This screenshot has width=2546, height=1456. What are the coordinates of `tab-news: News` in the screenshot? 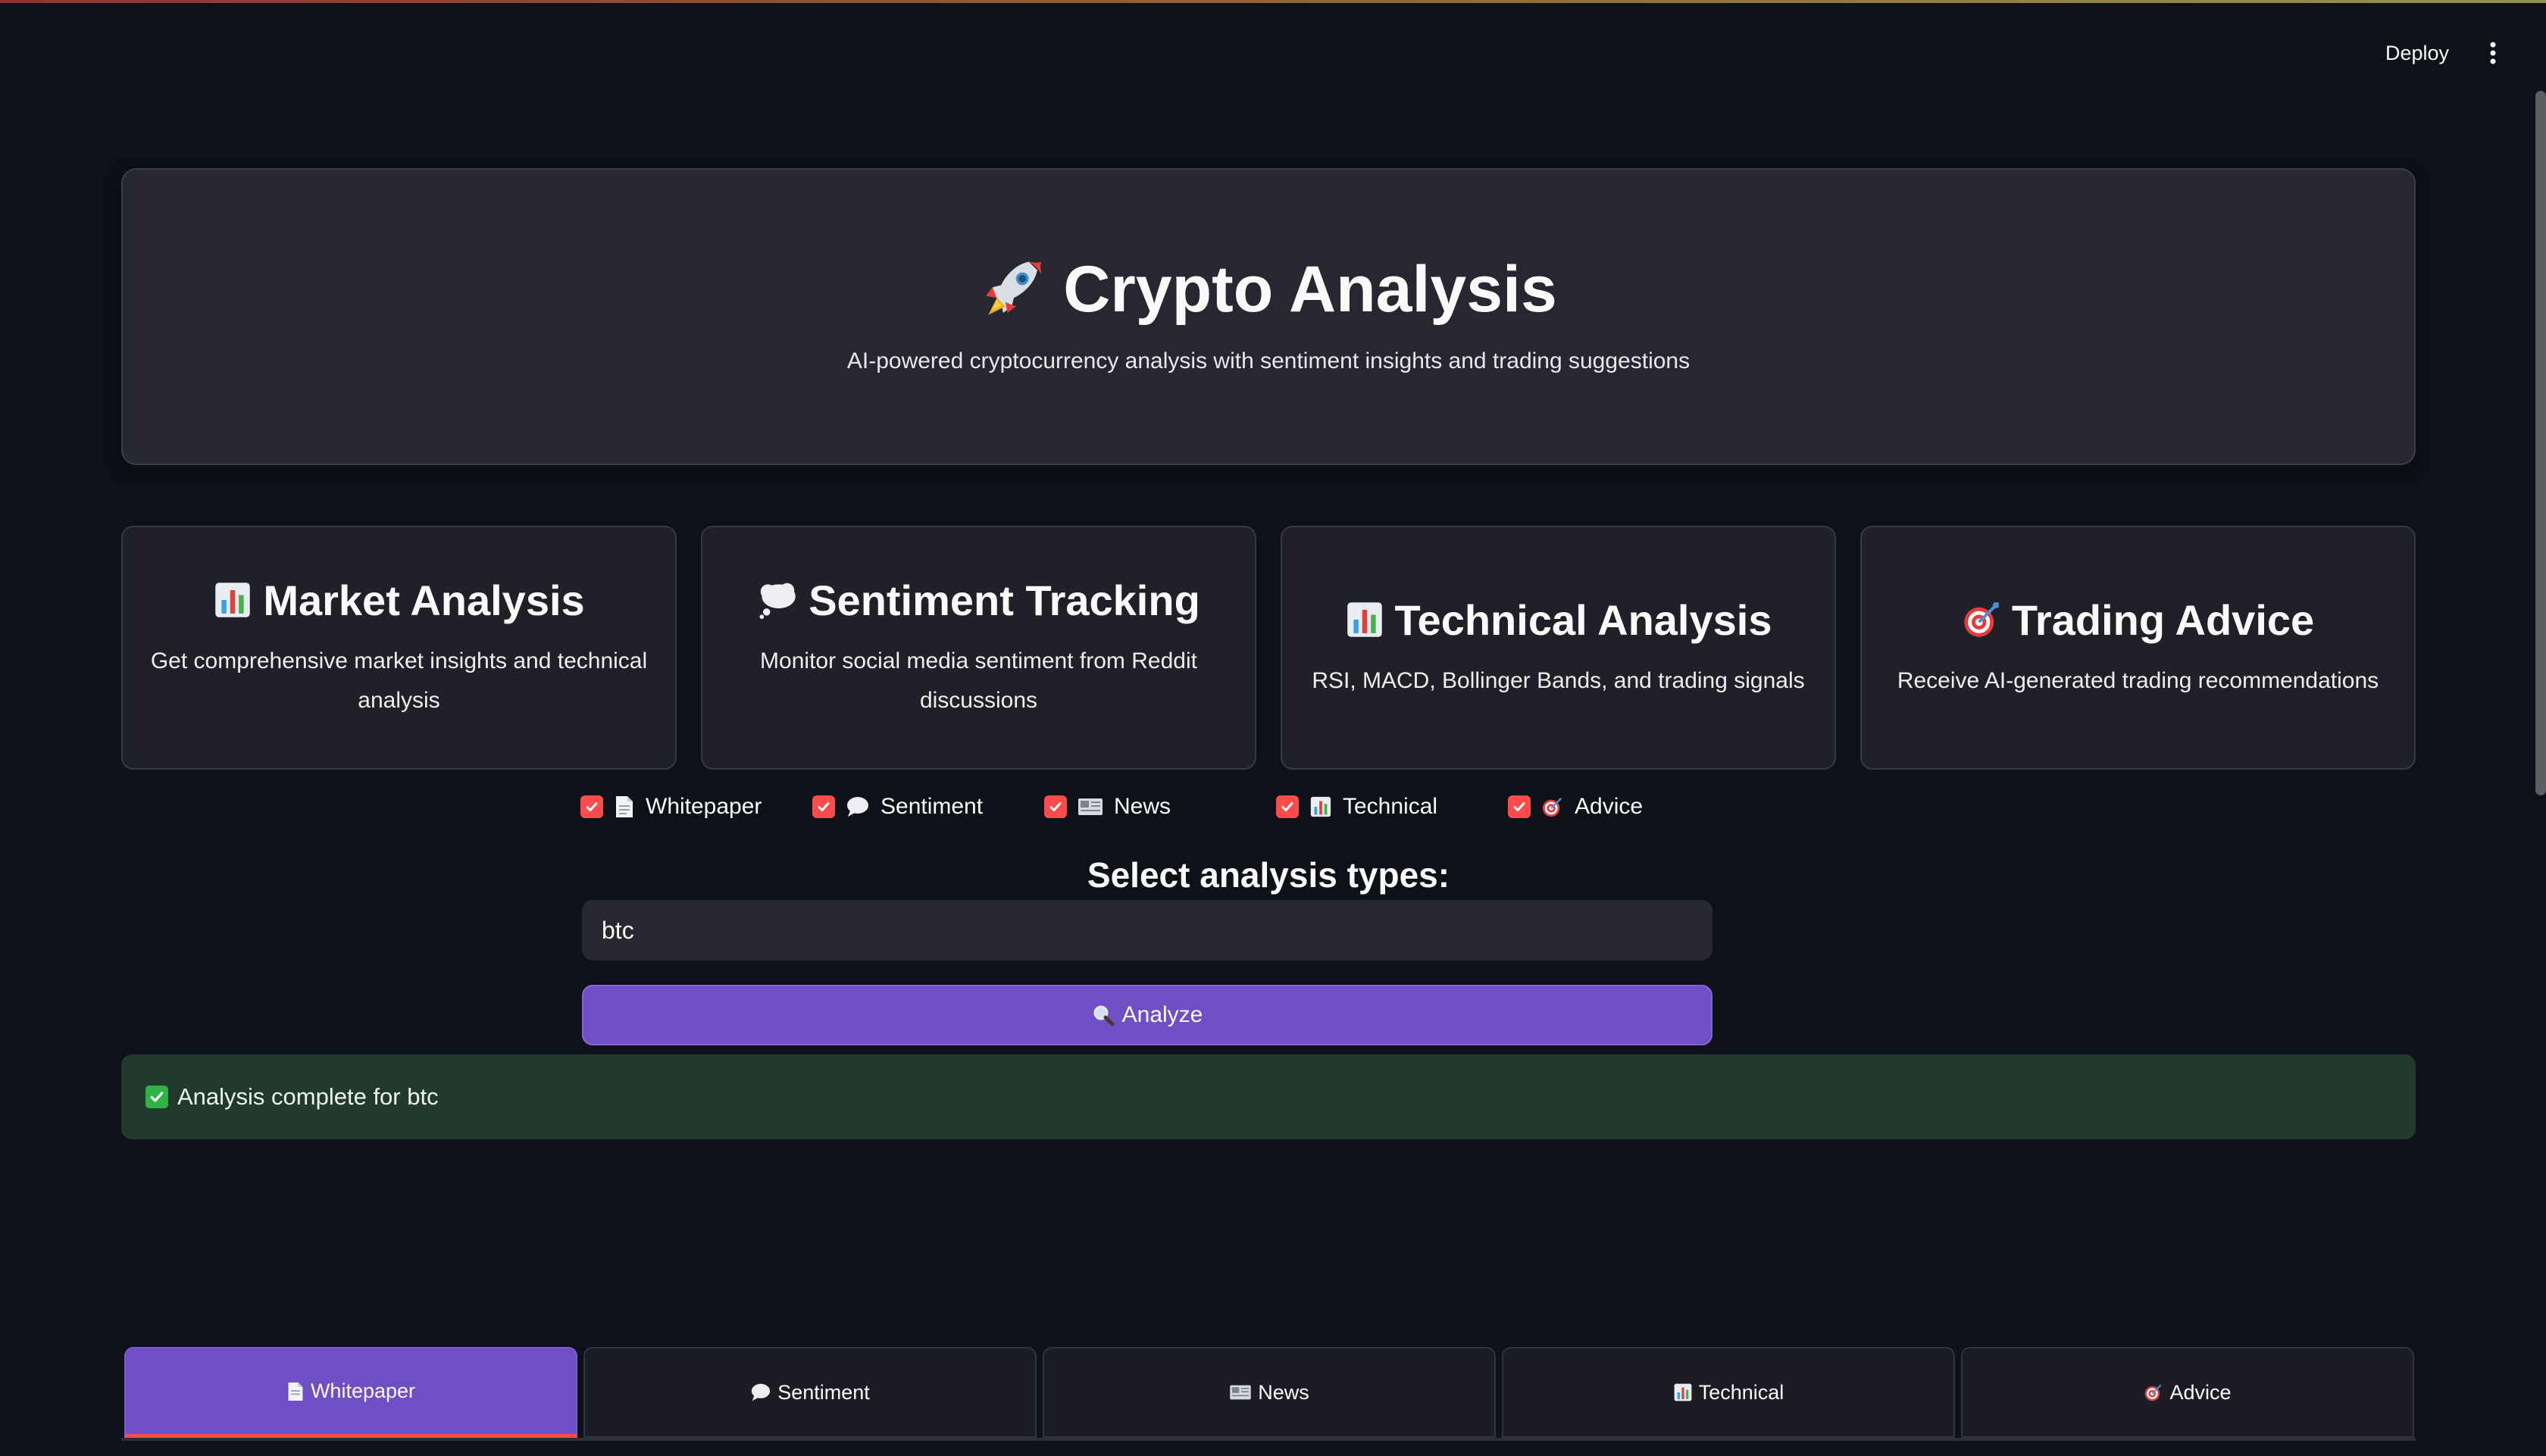 It's located at (1269, 1392).